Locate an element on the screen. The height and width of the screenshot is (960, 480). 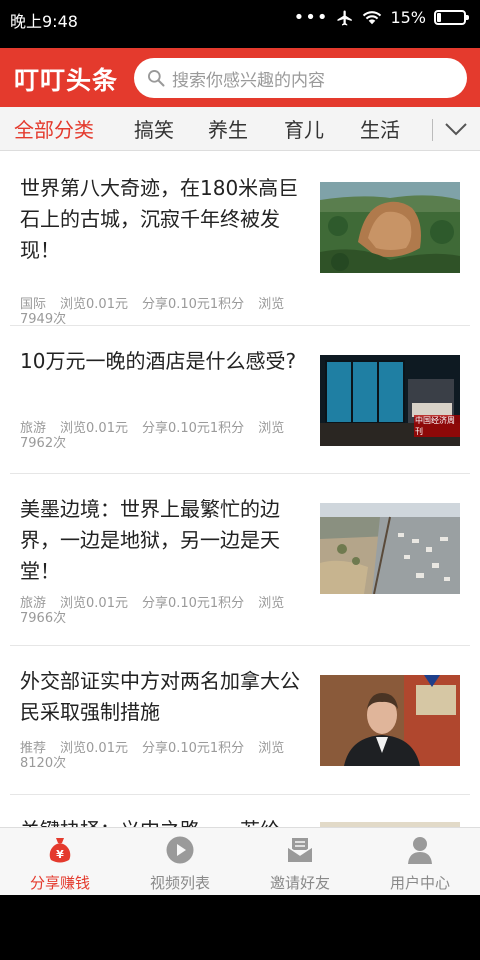
tab-parenting: 育儿 is located at coordinates (304, 128).